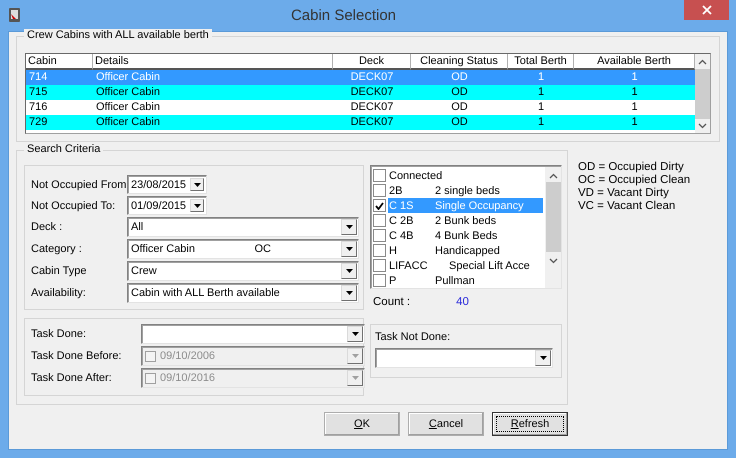  I want to click on window-title: Cabin Selection, so click(344, 15).